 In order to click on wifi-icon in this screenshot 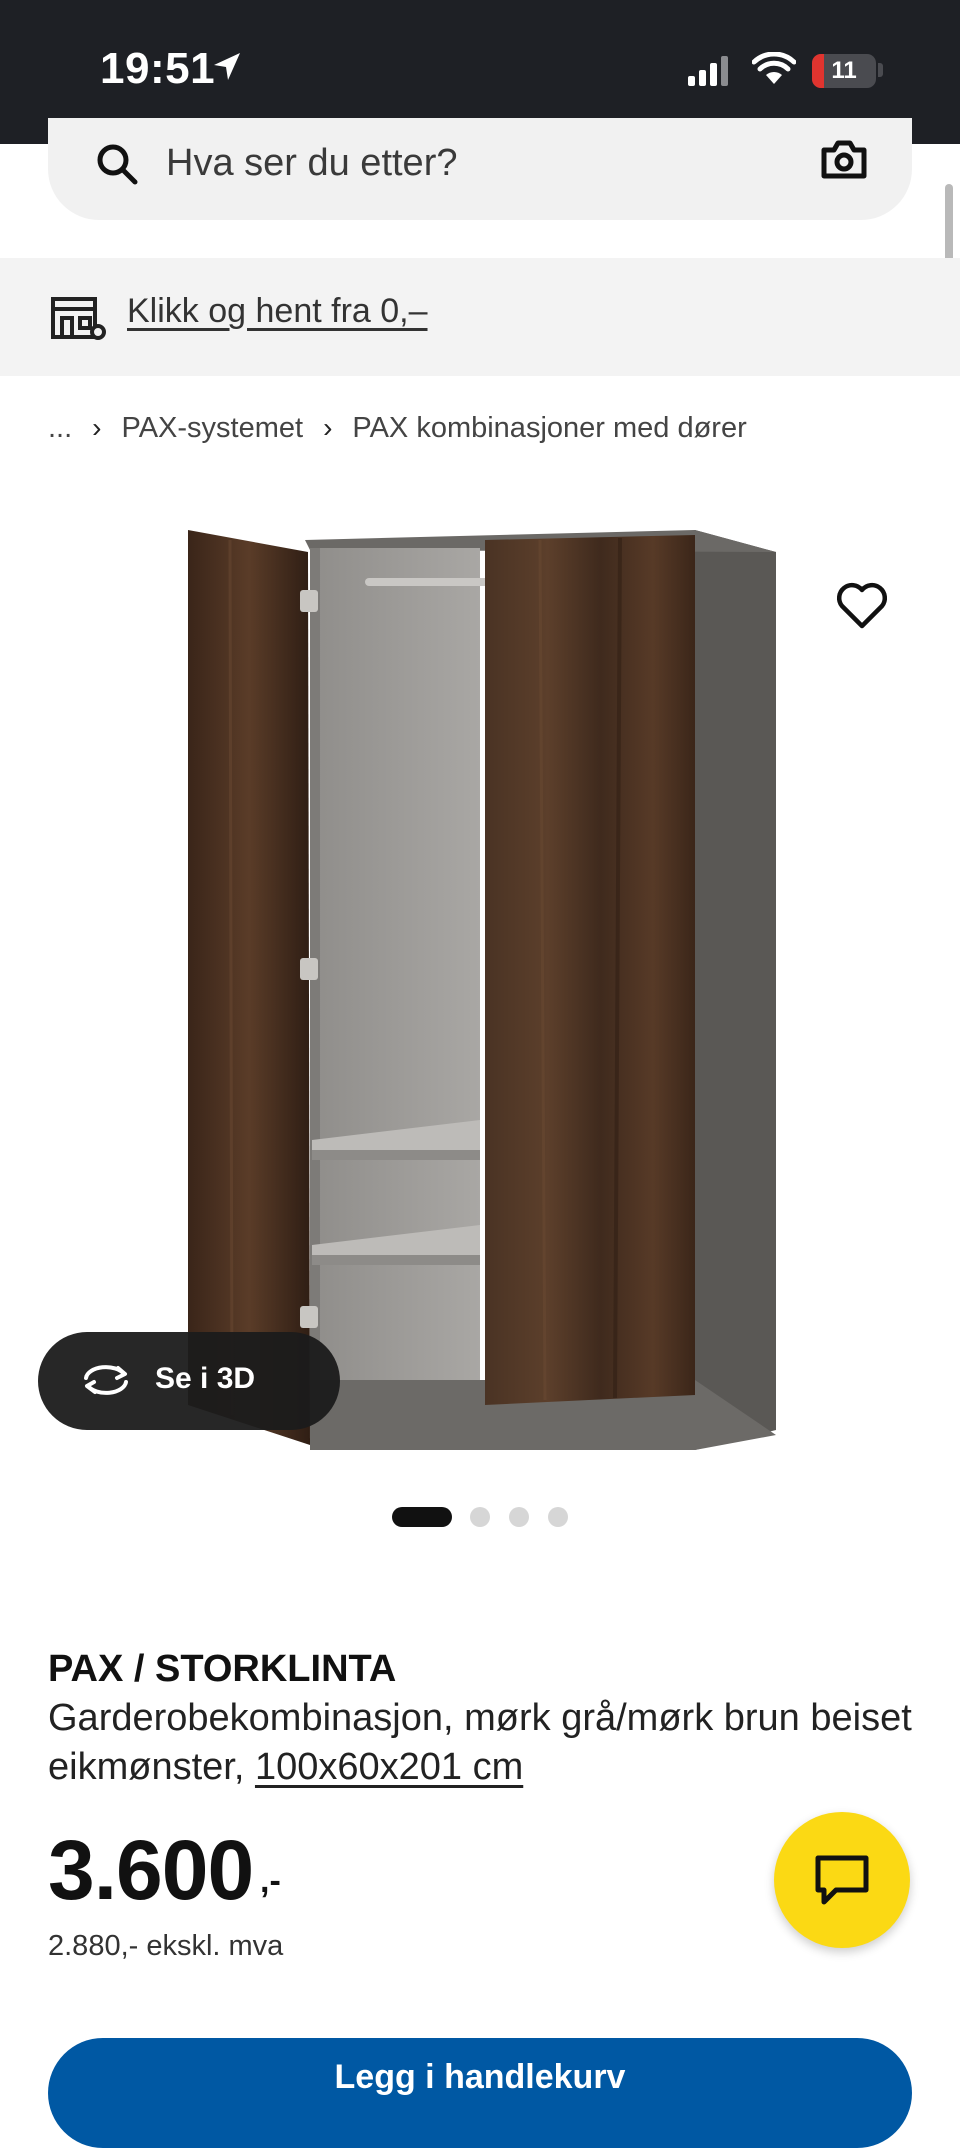, I will do `click(774, 68)`.